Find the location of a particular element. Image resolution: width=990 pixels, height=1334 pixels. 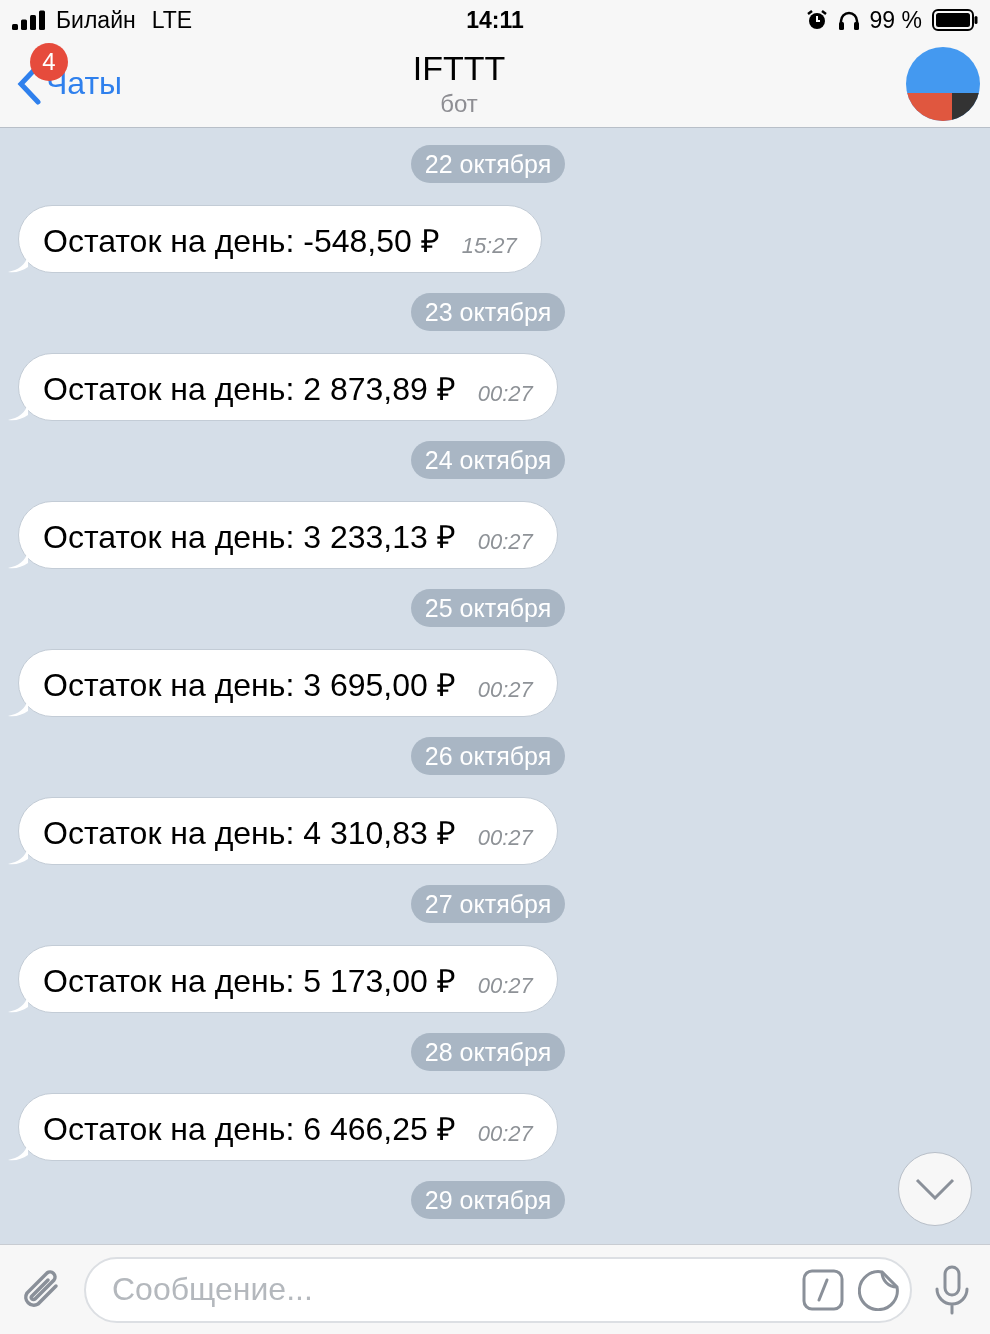

message-text: Остаток на день: 6 466,25 ₽ is located at coordinates (249, 1129).